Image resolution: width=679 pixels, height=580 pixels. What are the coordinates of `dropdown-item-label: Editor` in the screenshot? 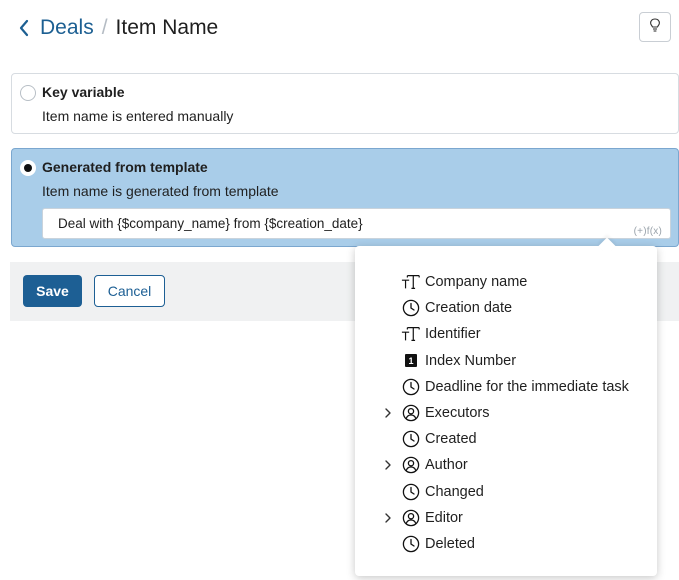 It's located at (444, 517).